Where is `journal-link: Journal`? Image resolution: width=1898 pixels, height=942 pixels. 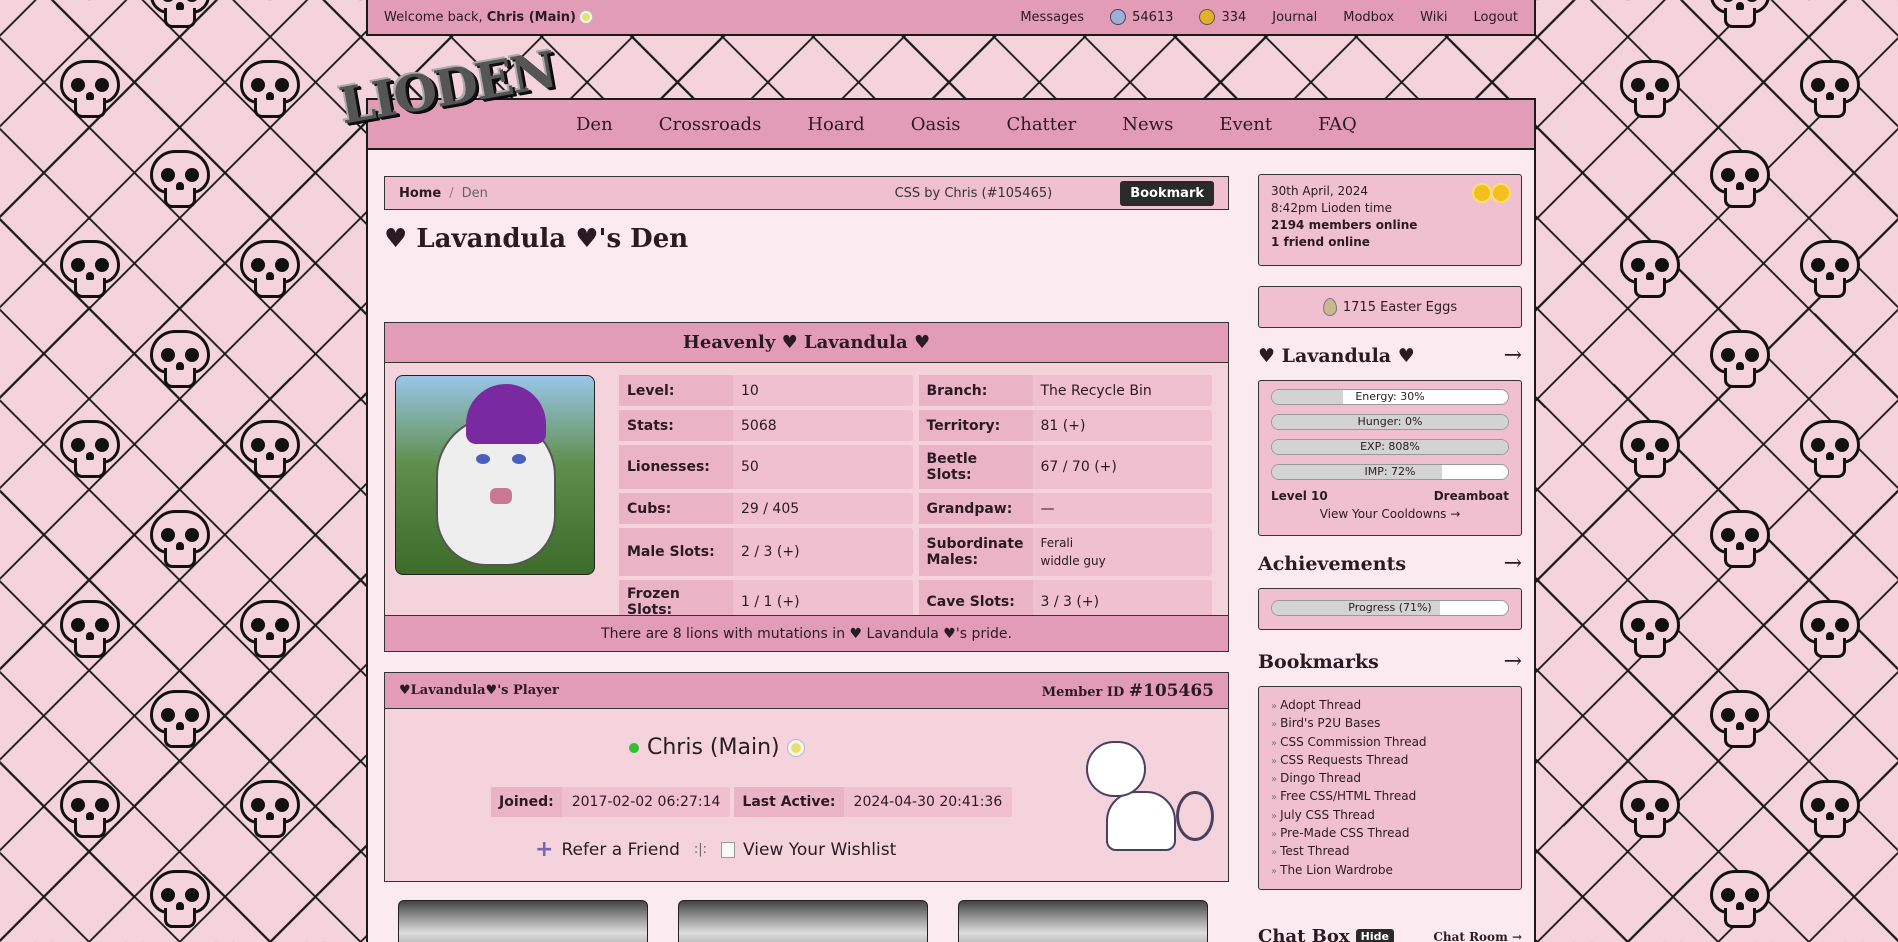 journal-link: Journal is located at coordinates (1294, 17).